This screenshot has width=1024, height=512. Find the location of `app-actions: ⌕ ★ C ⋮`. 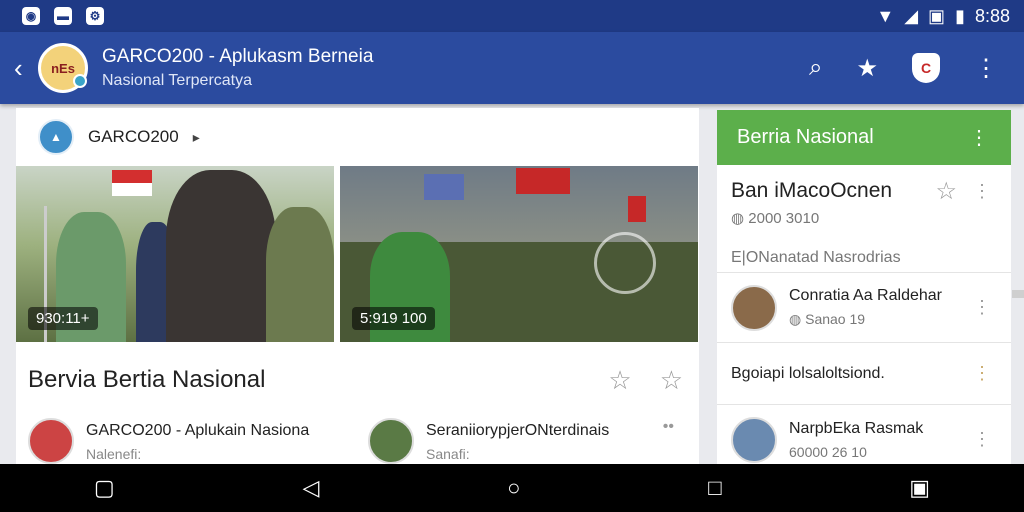

app-actions: ⌕ ★ C ⋮ is located at coordinates (916, 68).